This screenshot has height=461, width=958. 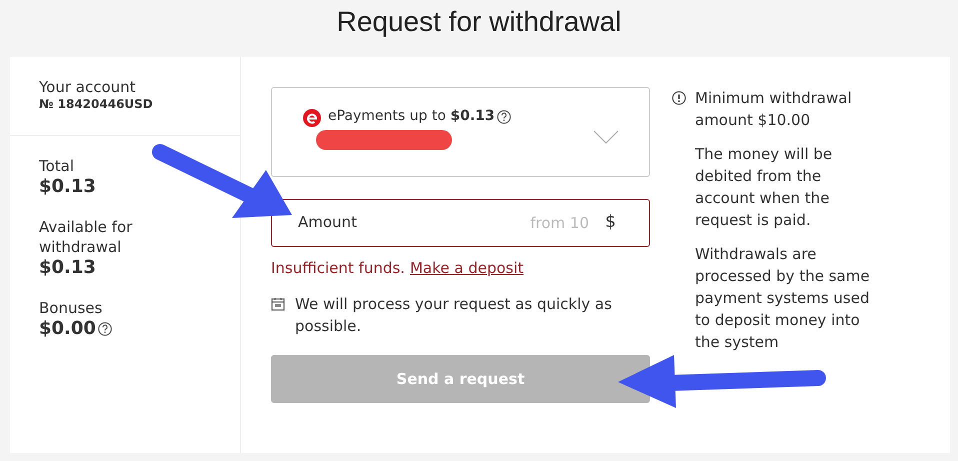 What do you see at coordinates (71, 308) in the screenshot?
I see `balance-label: Bonuses` at bounding box center [71, 308].